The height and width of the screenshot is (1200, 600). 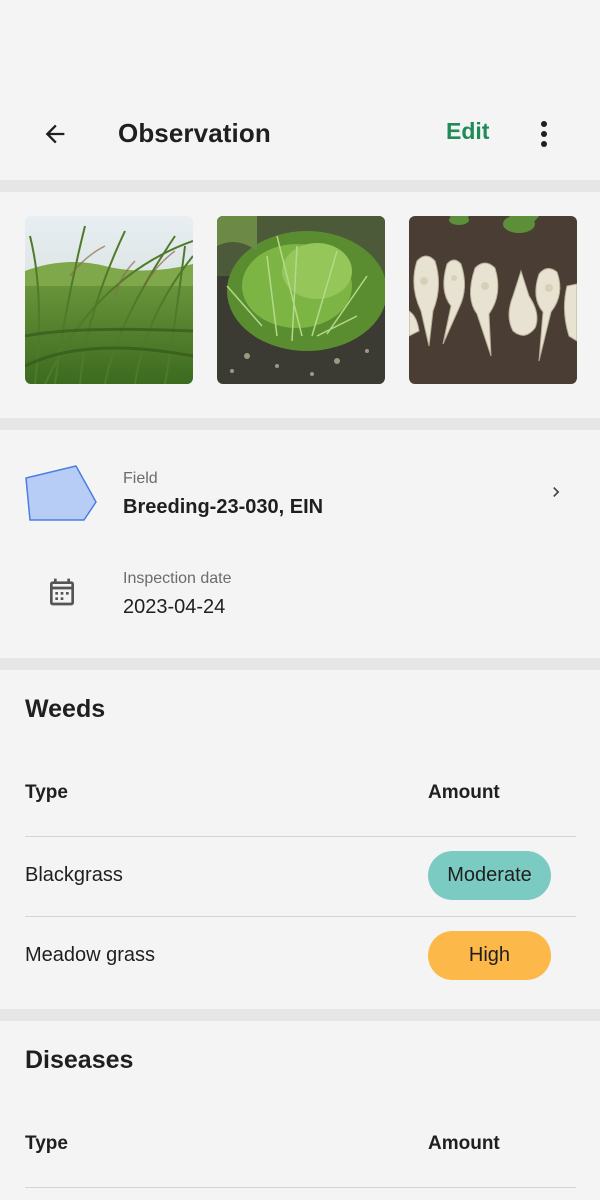 What do you see at coordinates (194, 133) in the screenshot?
I see `page-title: Observation` at bounding box center [194, 133].